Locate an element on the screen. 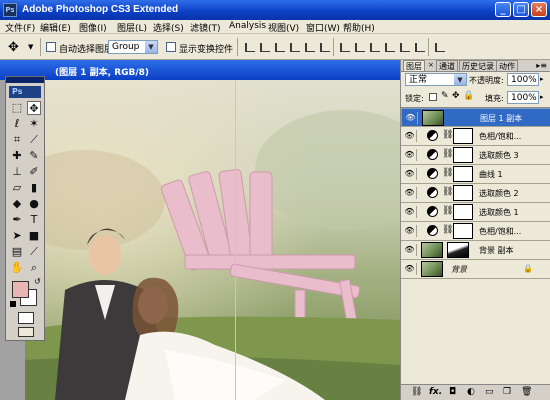  minimize-button: _ is located at coordinates (503, 9).